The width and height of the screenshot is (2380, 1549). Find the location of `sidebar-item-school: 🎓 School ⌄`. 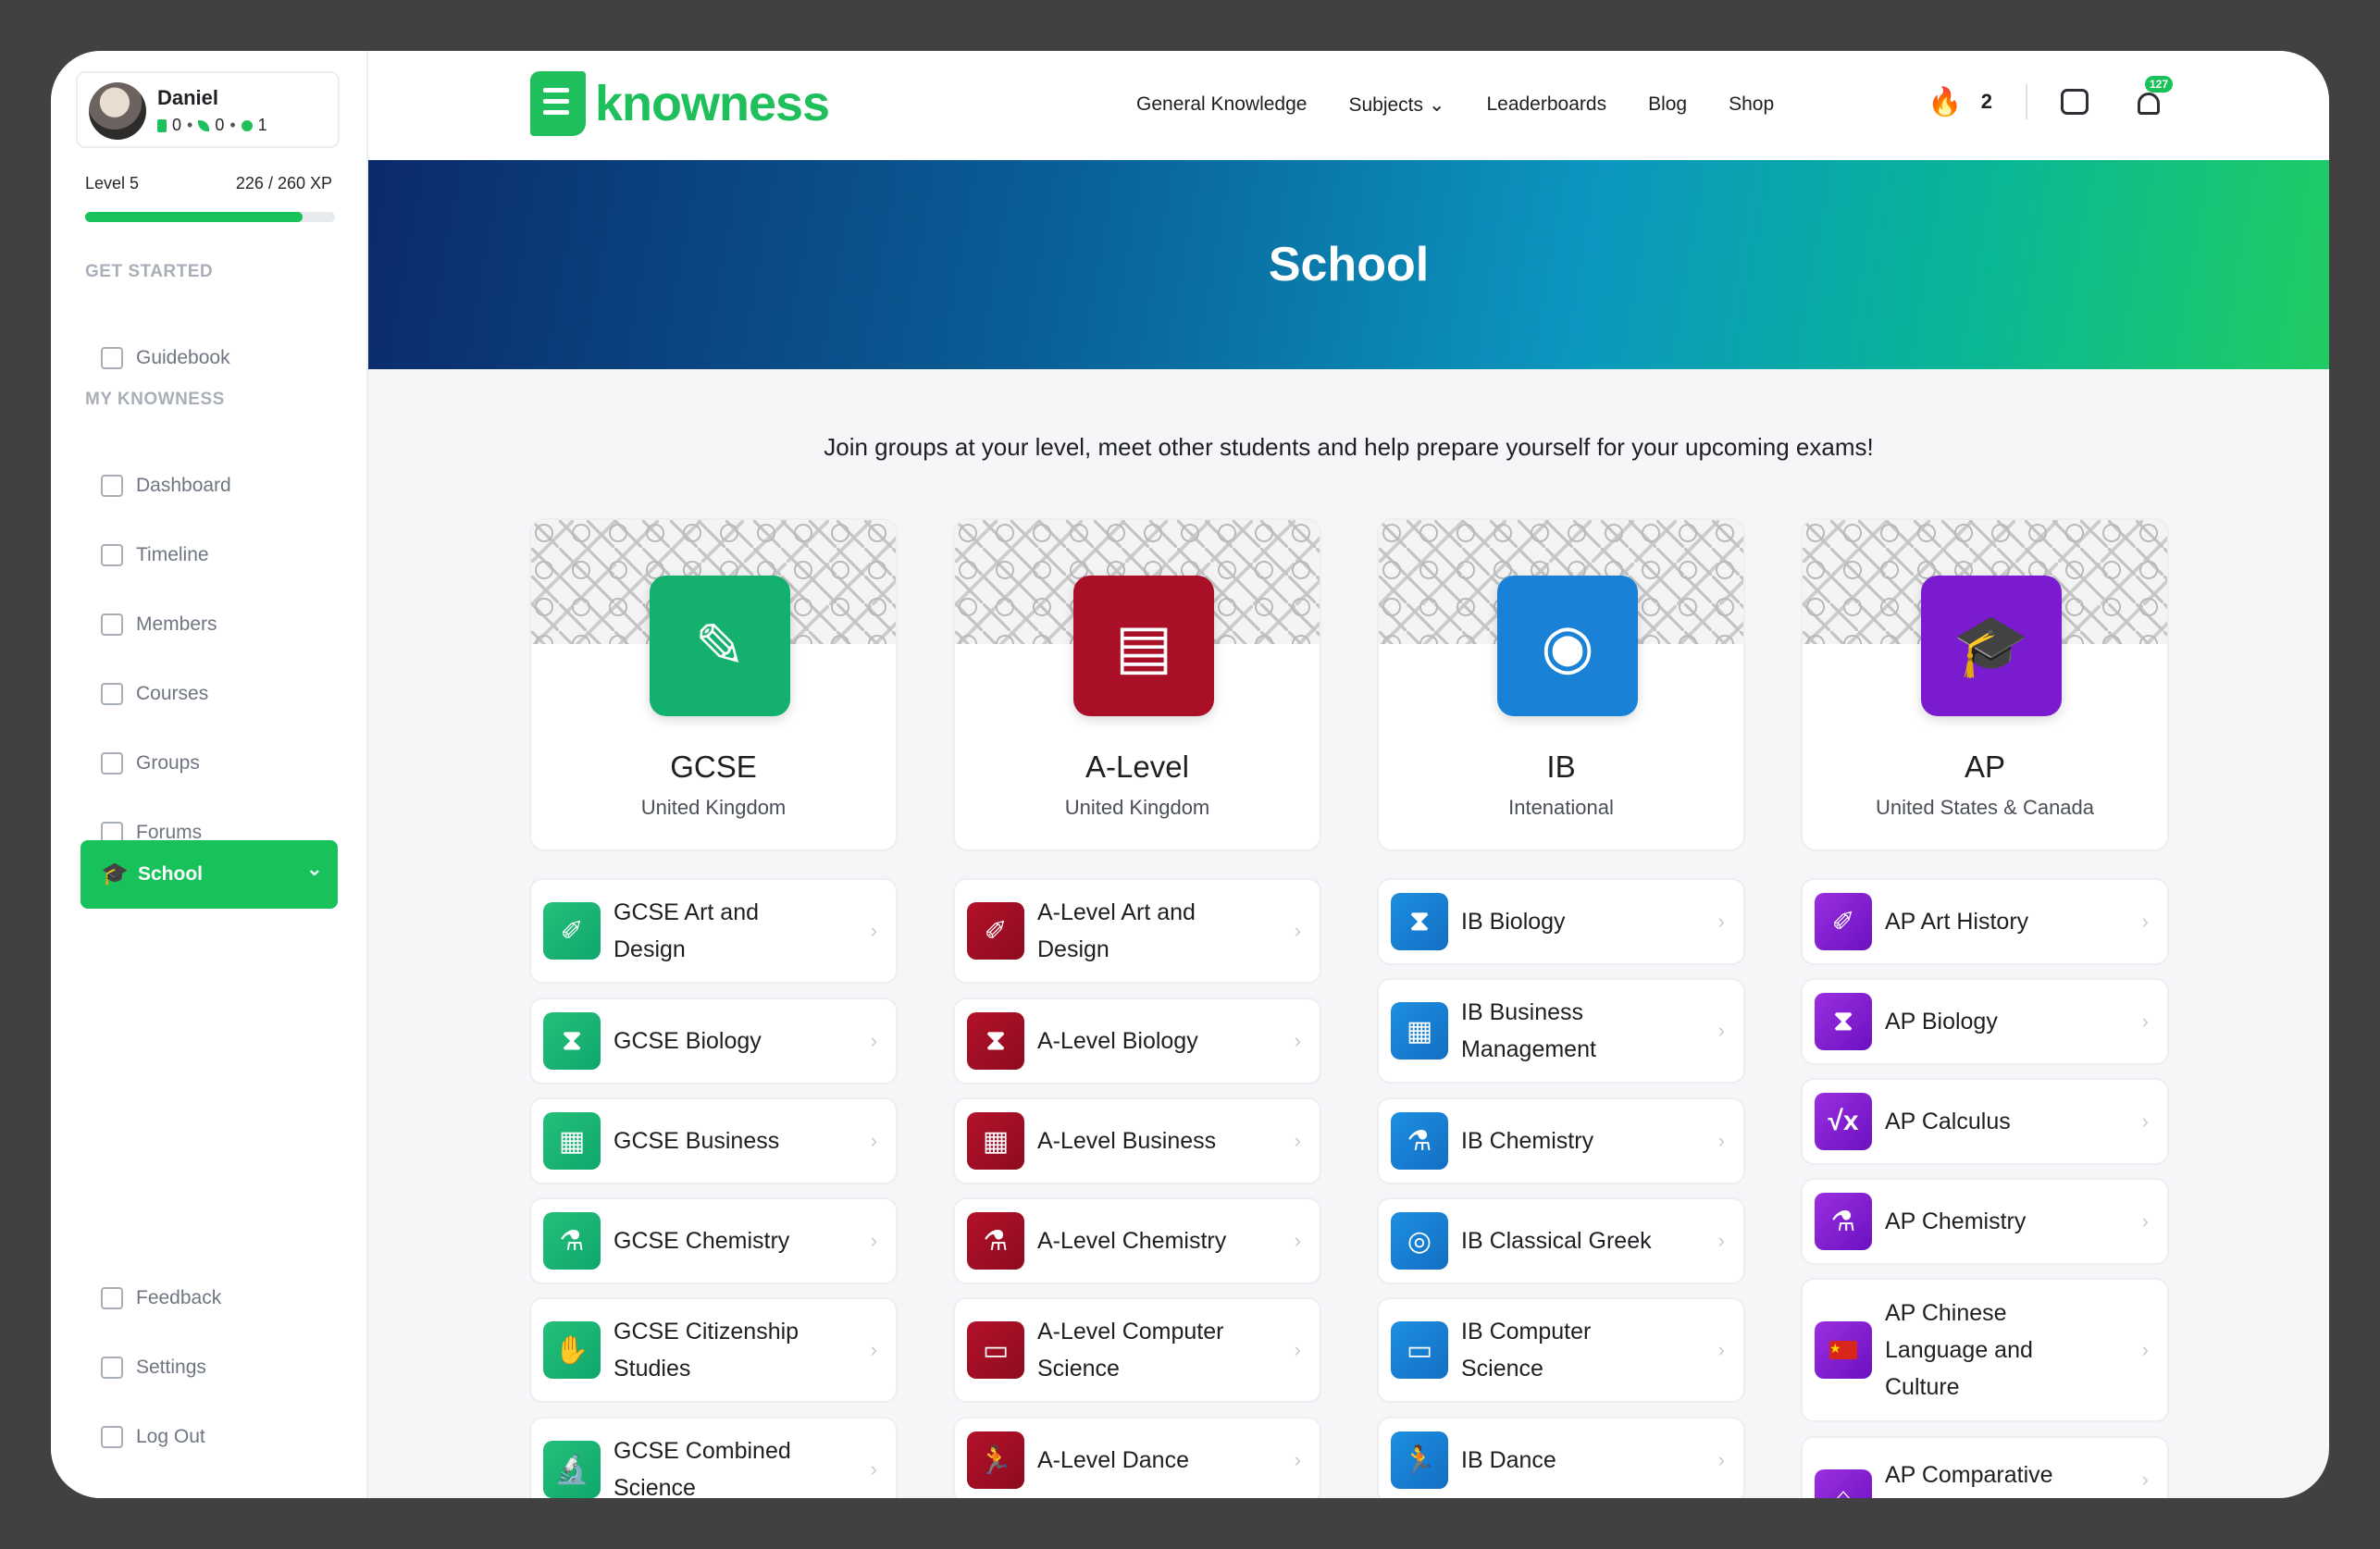

sidebar-item-school: 🎓 School ⌄ is located at coordinates (209, 875).